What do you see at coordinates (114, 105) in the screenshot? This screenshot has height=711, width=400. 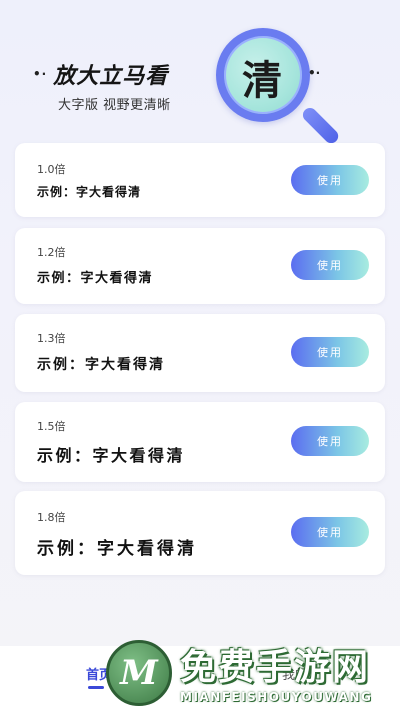 I see `page-subtitle: 大字版 视野更清晰` at bounding box center [114, 105].